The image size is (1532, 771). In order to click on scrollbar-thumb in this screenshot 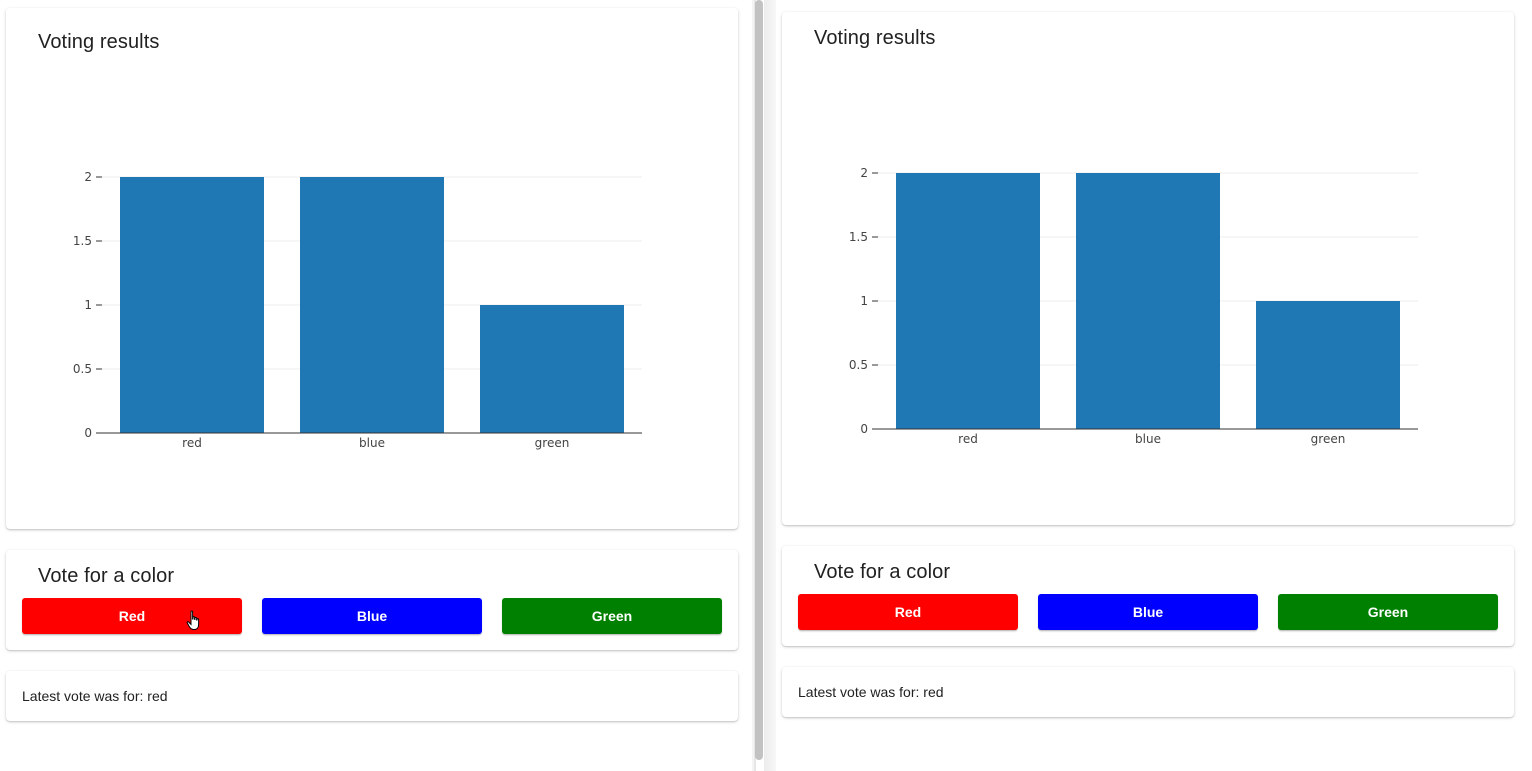, I will do `click(759, 380)`.